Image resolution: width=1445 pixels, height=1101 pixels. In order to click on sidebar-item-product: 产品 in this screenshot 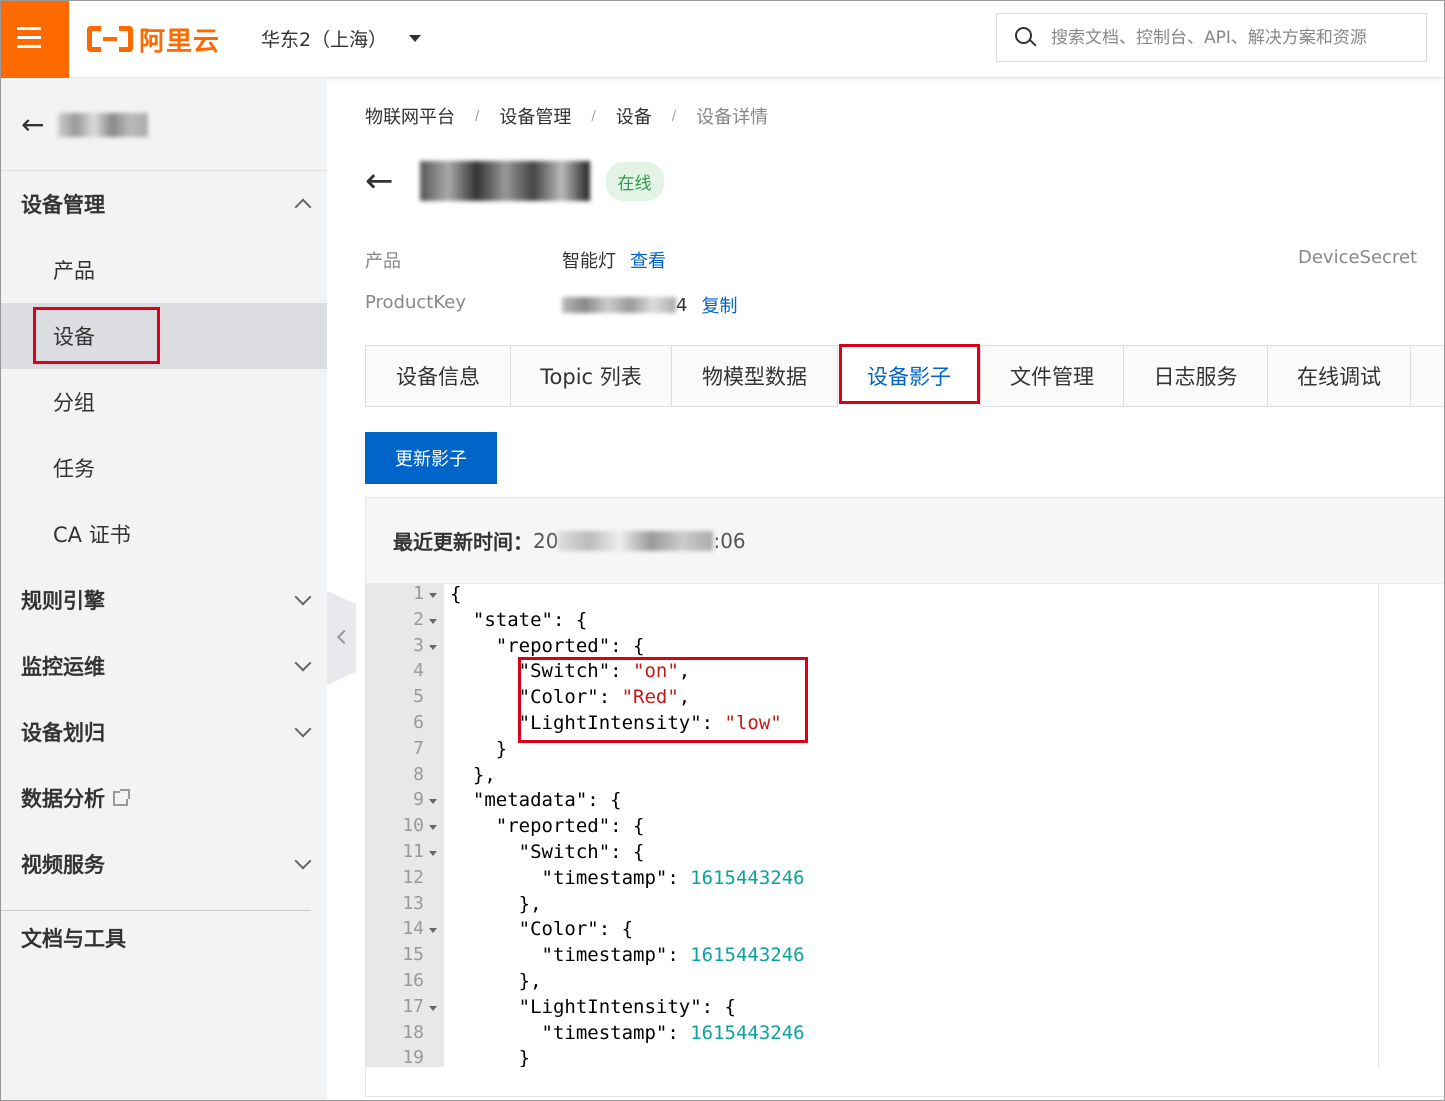, I will do `click(164, 270)`.